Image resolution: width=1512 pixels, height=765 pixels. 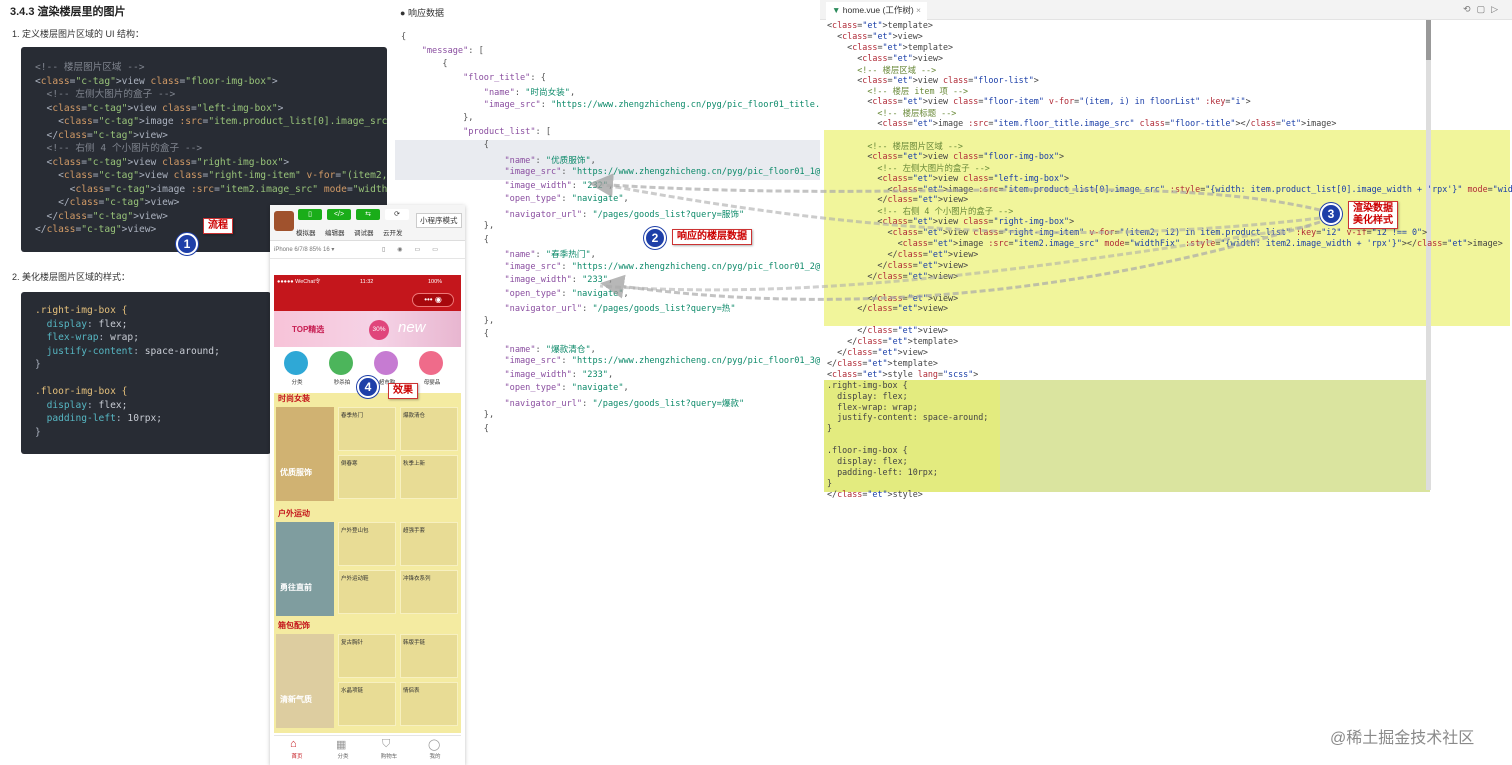 What do you see at coordinates (352, 643) in the screenshot?
I see `floor-small-label: 复古胸针` at bounding box center [352, 643].